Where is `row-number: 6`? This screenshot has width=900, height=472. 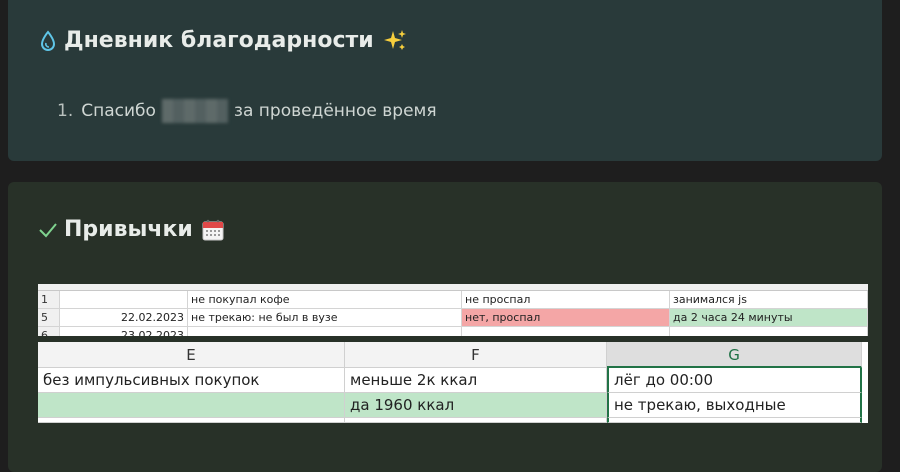 row-number: 6 is located at coordinates (49, 331).